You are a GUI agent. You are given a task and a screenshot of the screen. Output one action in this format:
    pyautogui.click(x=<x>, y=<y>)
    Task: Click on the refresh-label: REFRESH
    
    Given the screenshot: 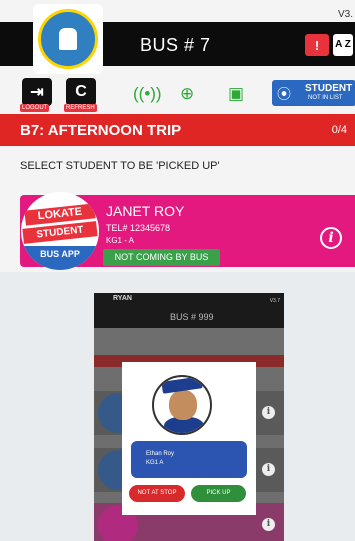 What is the action you would take?
    pyautogui.click(x=80, y=108)
    